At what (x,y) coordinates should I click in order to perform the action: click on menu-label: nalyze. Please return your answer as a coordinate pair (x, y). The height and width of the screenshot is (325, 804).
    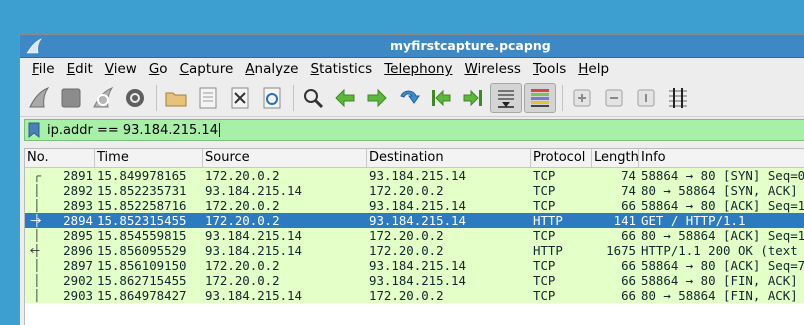
    Looking at the image, I should click on (276, 69).